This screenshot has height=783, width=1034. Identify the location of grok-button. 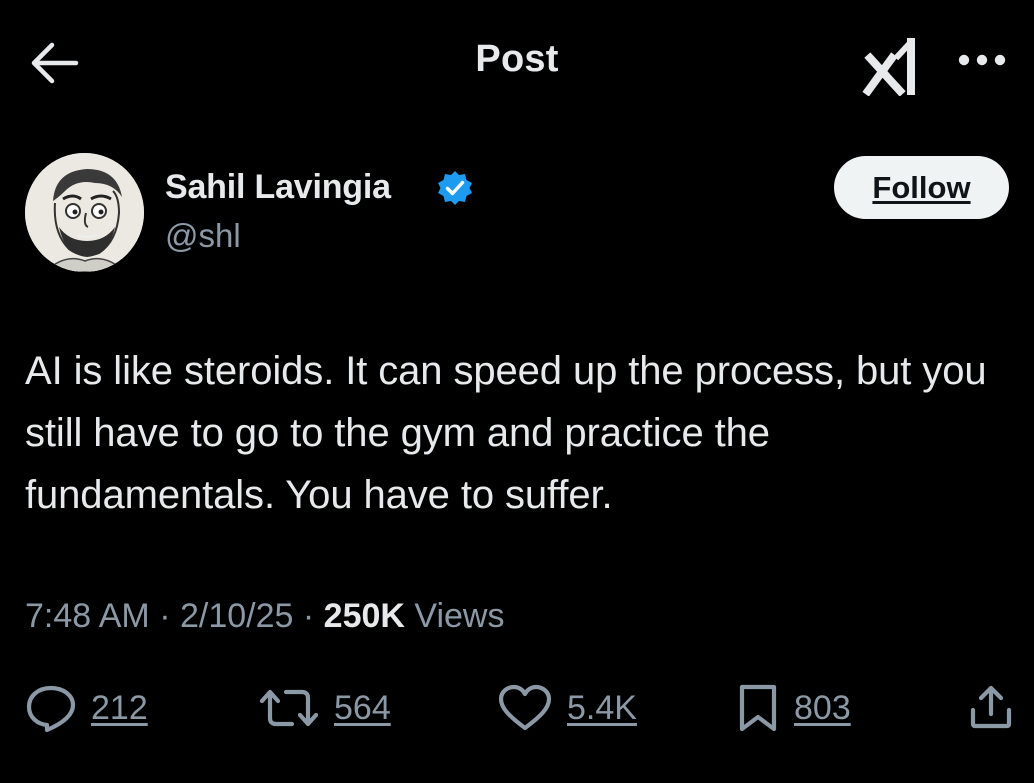
(894, 66).